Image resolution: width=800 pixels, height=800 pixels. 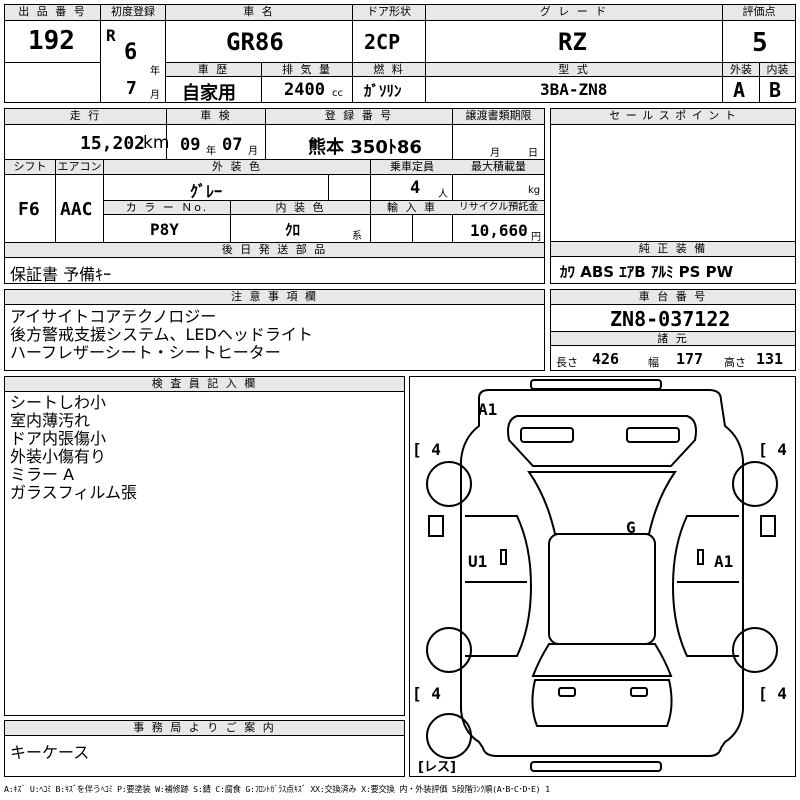 I want to click on notes-line: 後方警戒支援システム、LEDヘッドライト, so click(x=161, y=334).